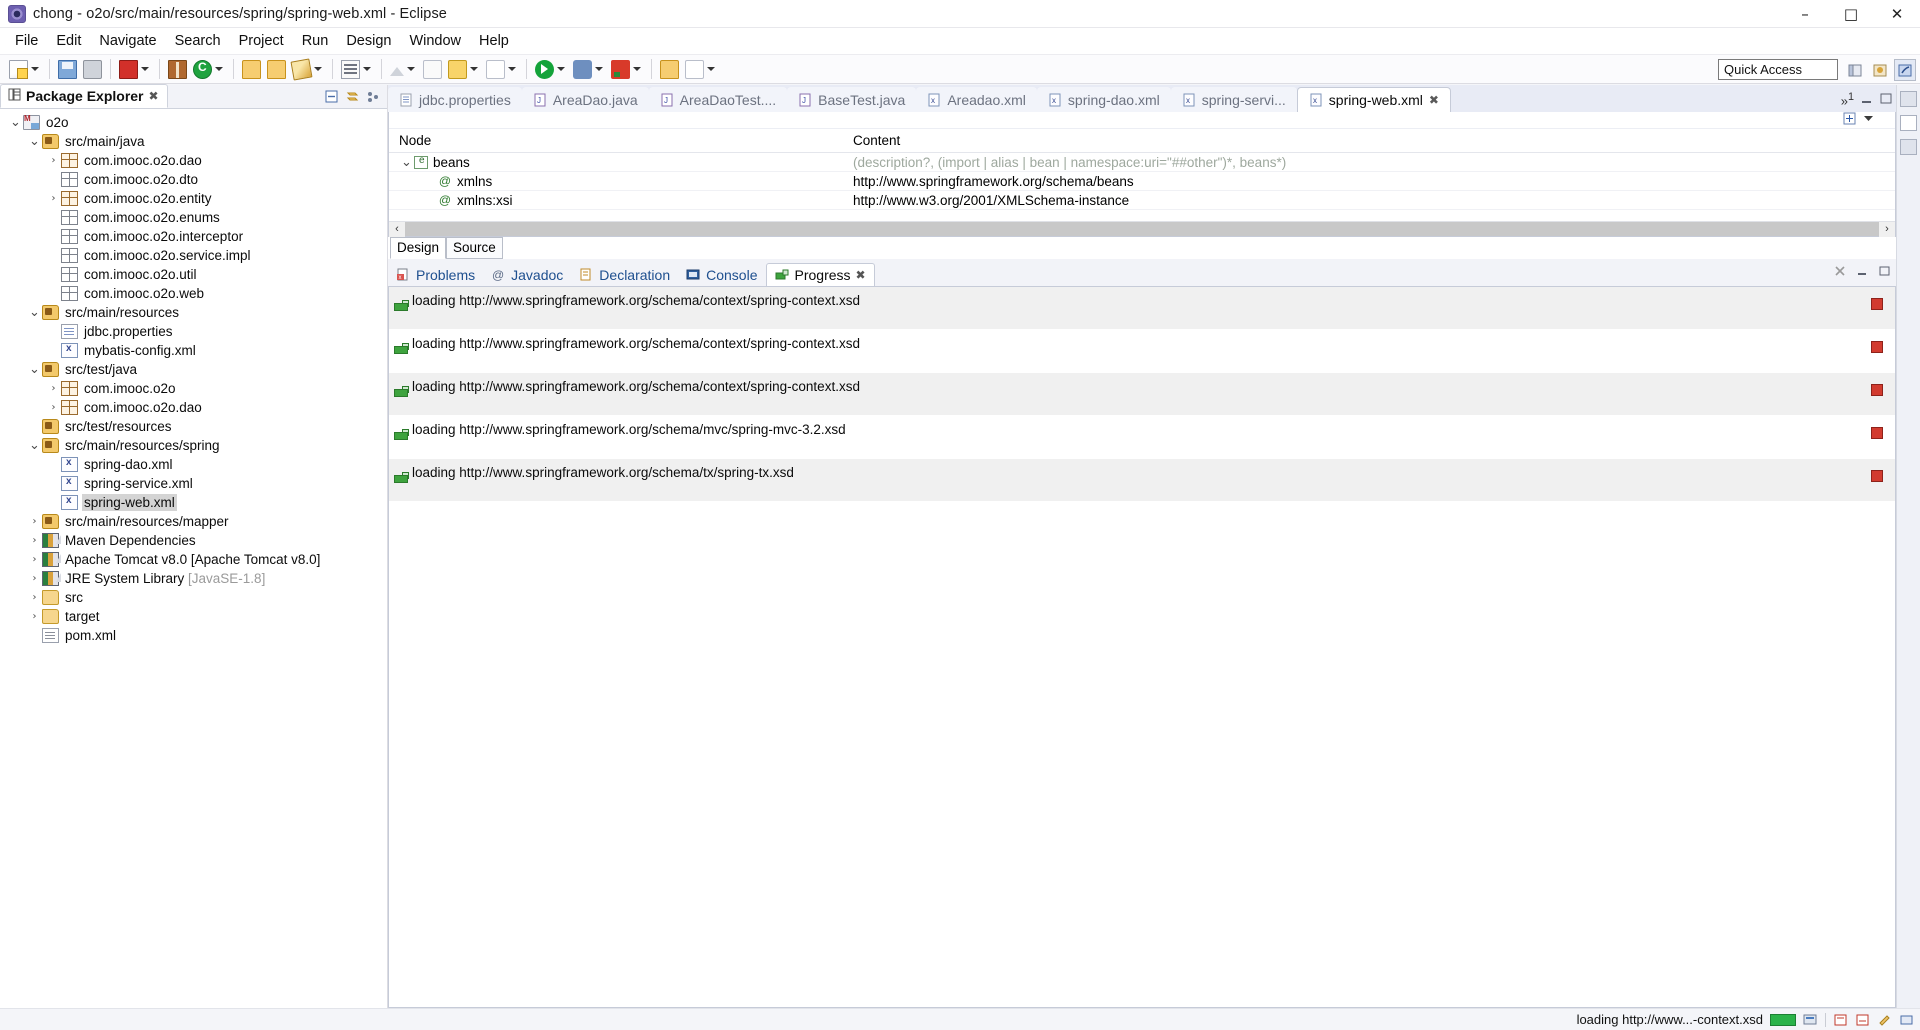  I want to click on minimize-editor-icon, so click(1867, 100).